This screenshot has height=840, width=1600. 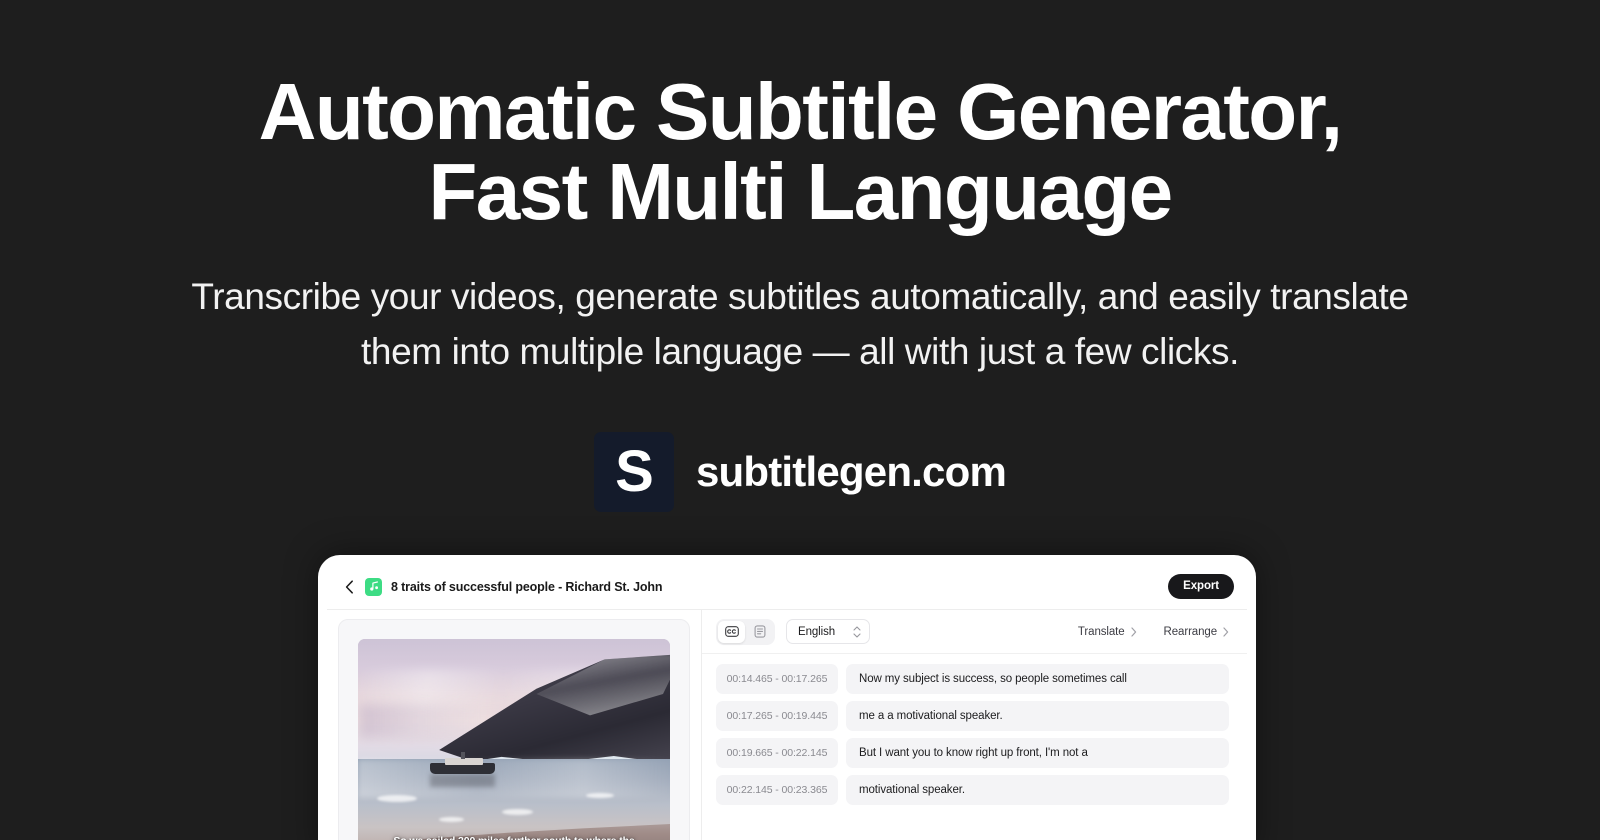 I want to click on rearrange-button: Rearrange, so click(x=1196, y=632).